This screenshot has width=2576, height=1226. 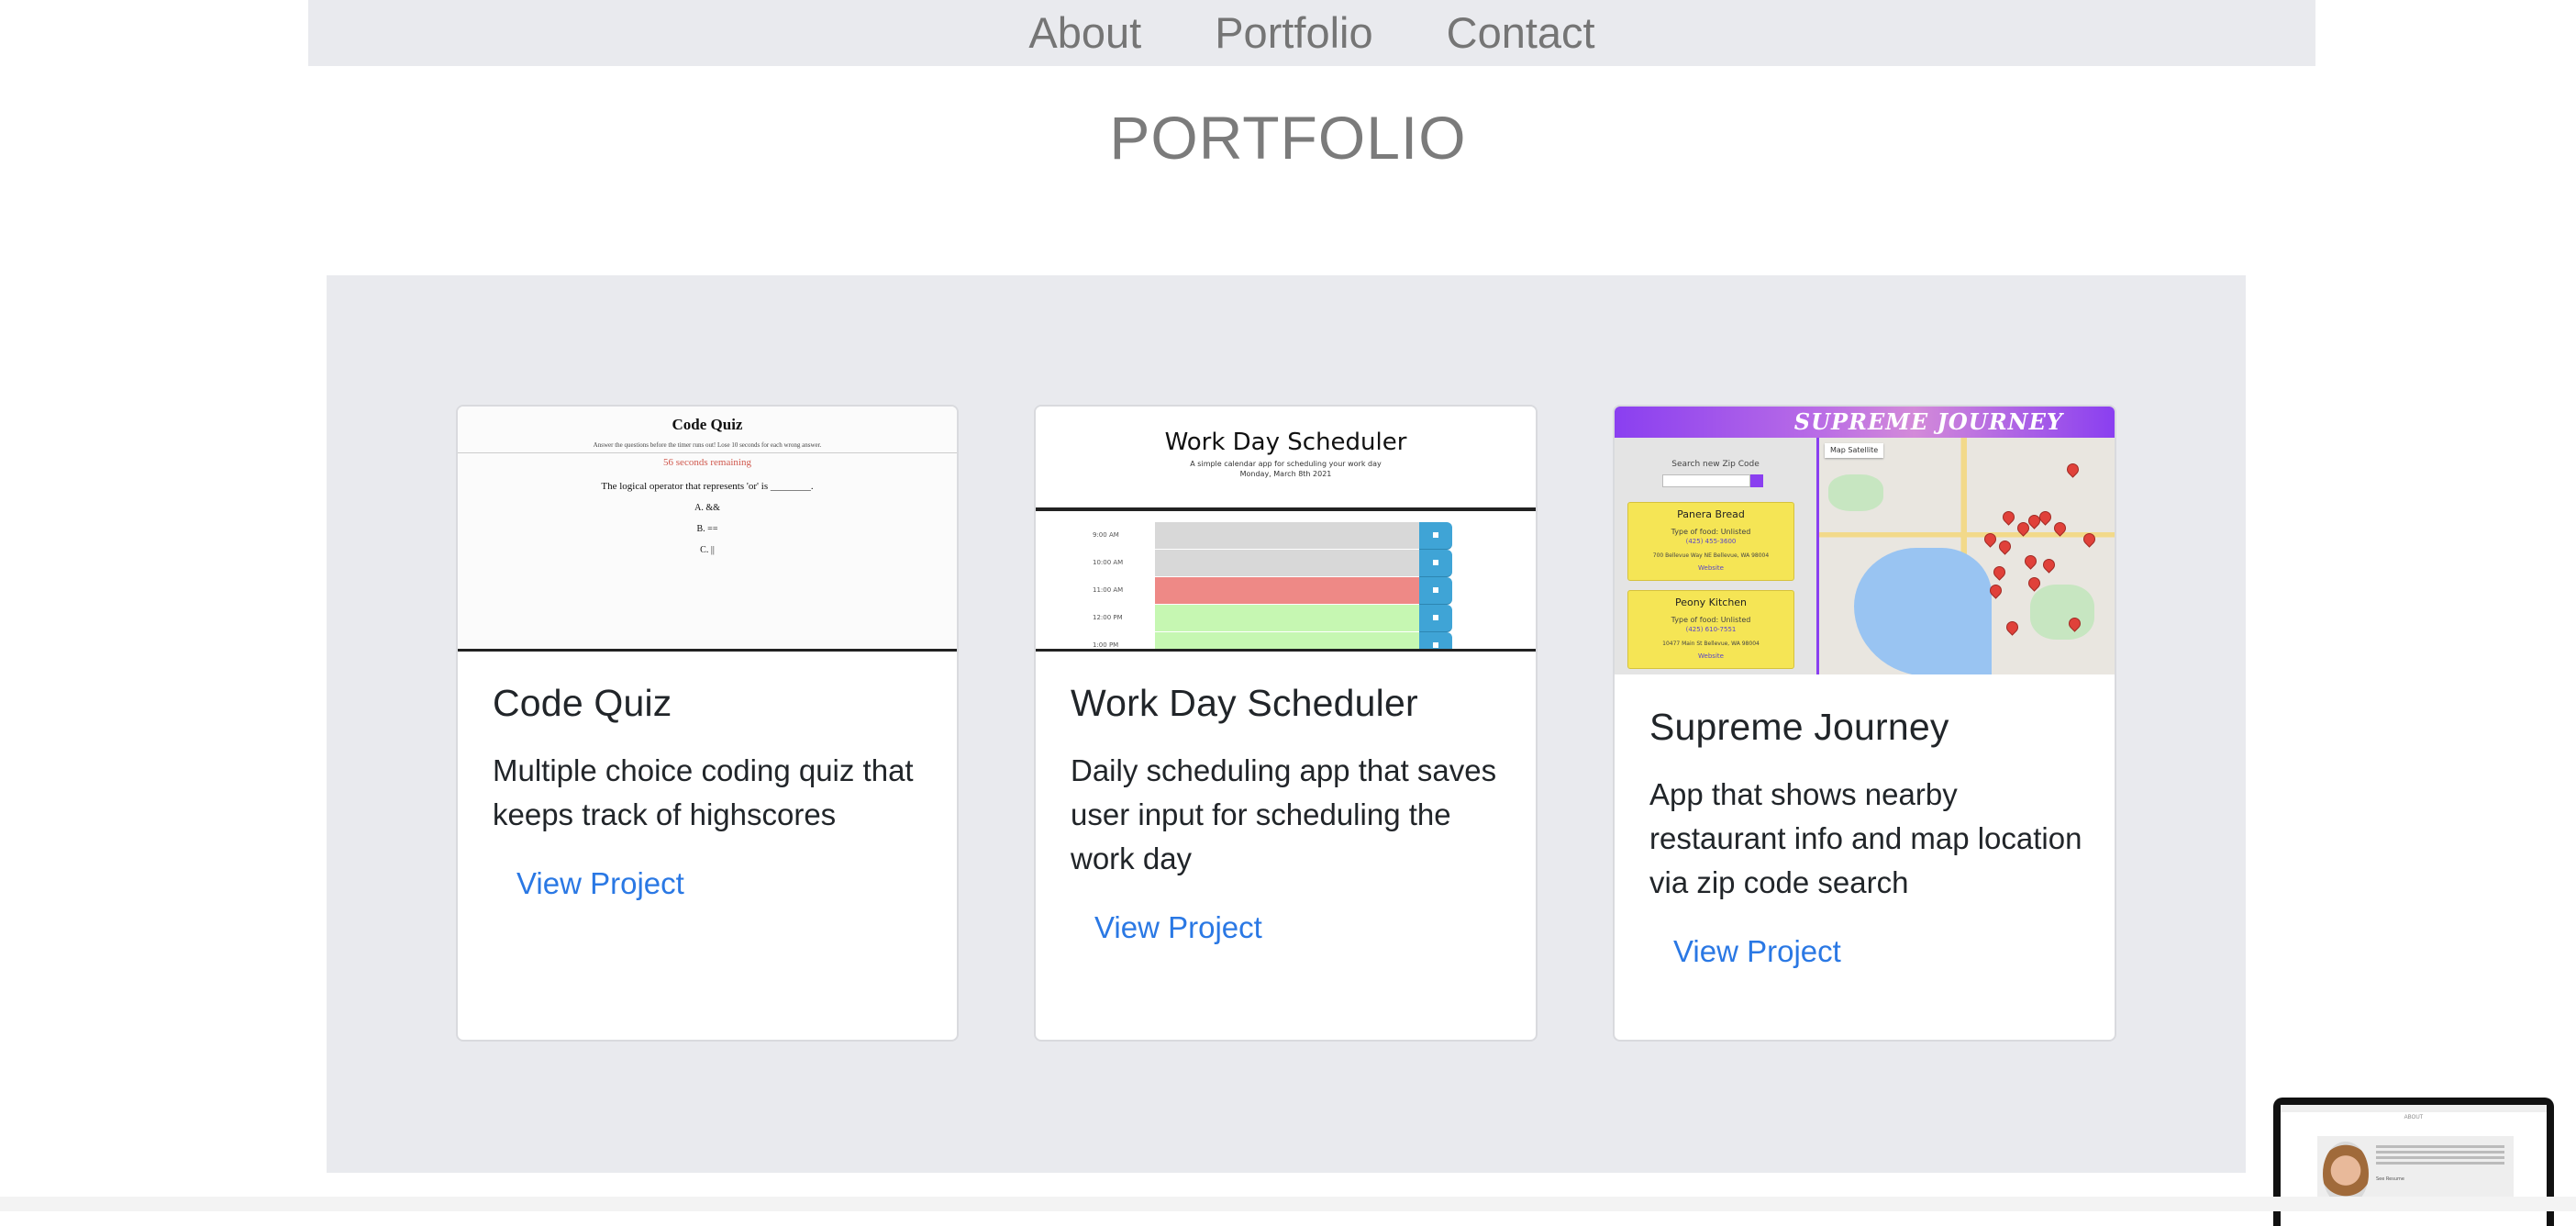 What do you see at coordinates (1521, 33) in the screenshot?
I see `nav-contact: Contact` at bounding box center [1521, 33].